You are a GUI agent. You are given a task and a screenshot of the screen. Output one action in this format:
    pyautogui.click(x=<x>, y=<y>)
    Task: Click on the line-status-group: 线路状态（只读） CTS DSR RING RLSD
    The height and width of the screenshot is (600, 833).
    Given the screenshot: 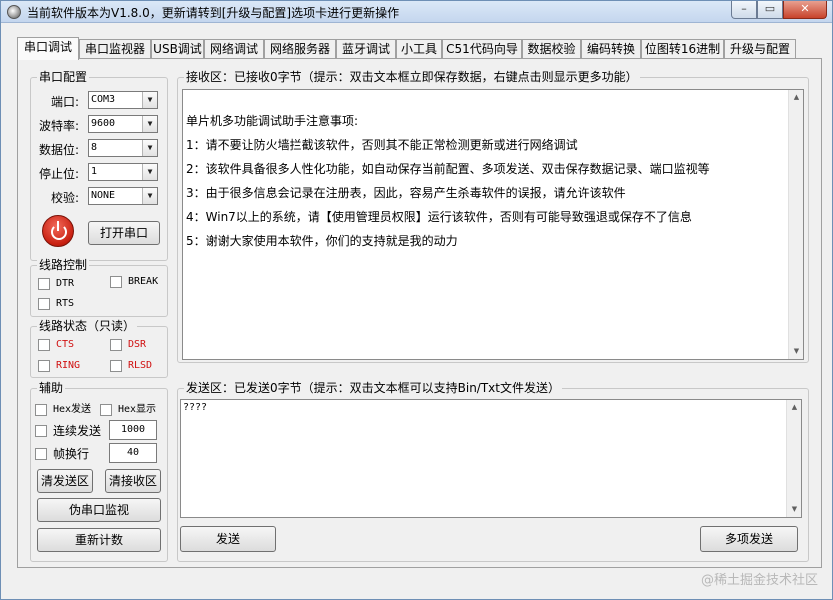 What is the action you would take?
    pyautogui.click(x=99, y=348)
    